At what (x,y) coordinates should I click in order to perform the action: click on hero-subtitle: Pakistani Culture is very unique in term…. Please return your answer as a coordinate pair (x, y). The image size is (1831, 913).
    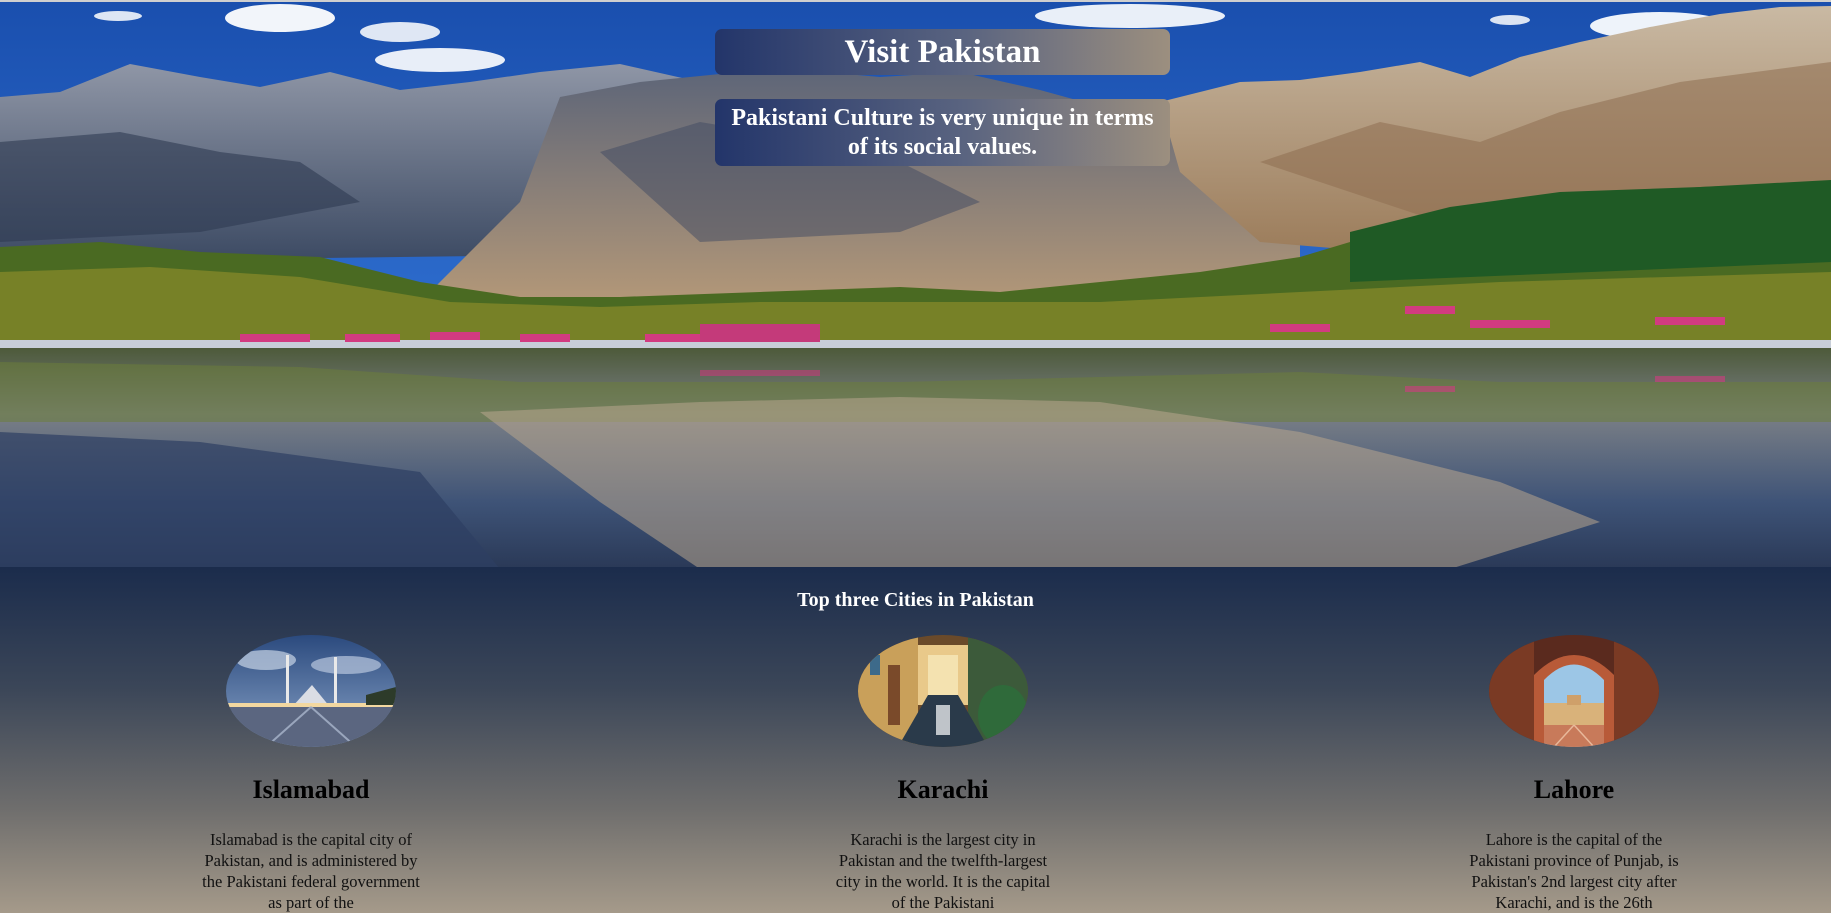
    Looking at the image, I should click on (942, 132).